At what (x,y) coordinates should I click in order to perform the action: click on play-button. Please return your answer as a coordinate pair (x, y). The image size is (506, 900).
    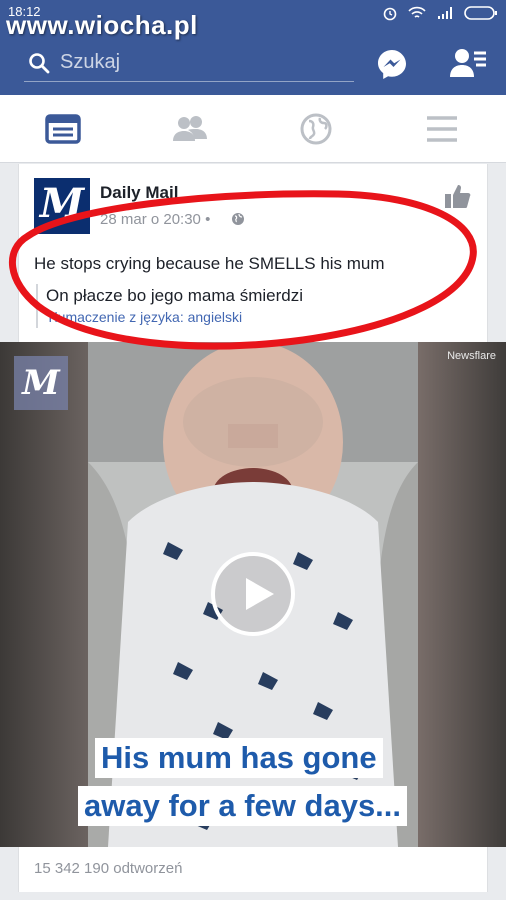
    Looking at the image, I should click on (253, 594).